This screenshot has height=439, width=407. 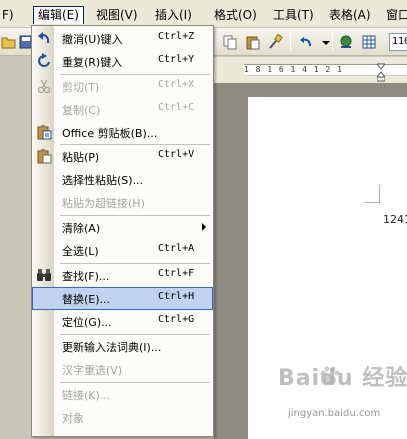 I want to click on menu-item-label: 粘贴为超链接(H), so click(x=103, y=203).